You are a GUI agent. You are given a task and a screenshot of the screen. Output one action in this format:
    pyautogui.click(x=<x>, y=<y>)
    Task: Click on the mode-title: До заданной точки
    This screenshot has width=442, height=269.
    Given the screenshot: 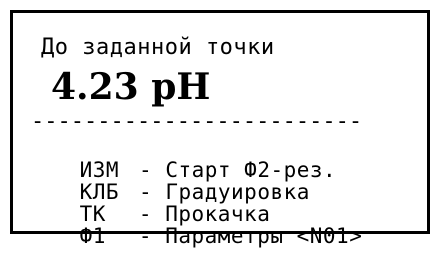 What is the action you would take?
    pyautogui.click(x=158, y=47)
    